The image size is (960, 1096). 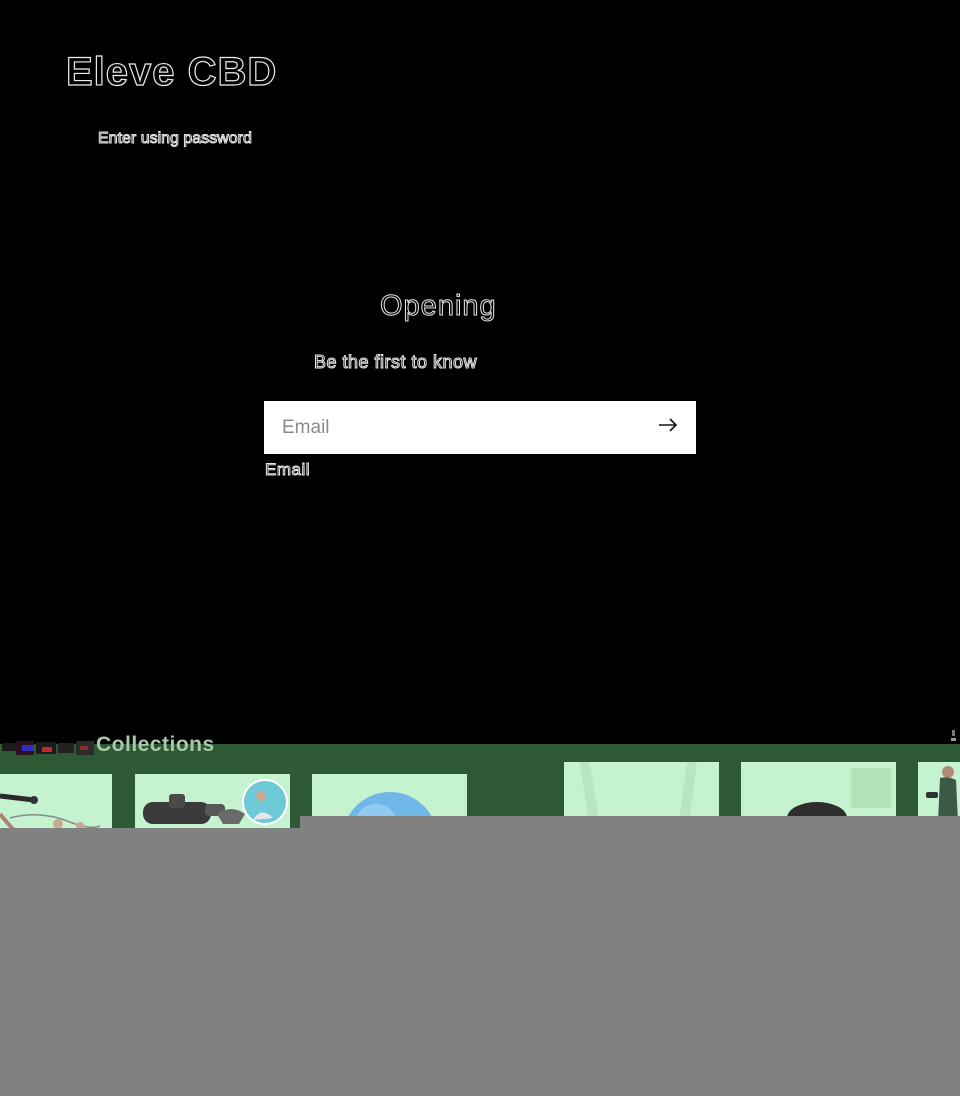 I want to click on black-massage-device-image, so click(x=818, y=792).